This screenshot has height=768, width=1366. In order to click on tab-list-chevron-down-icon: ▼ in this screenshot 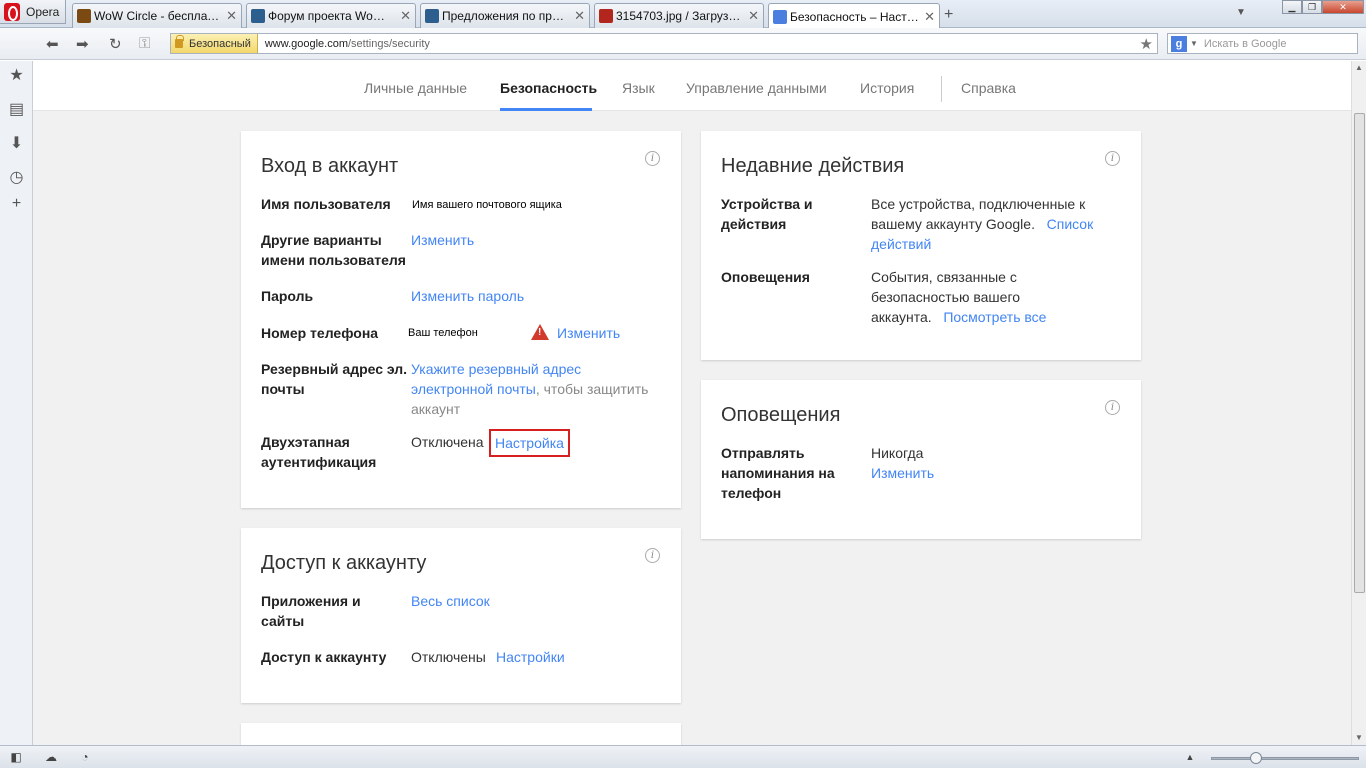, I will do `click(1241, 12)`.